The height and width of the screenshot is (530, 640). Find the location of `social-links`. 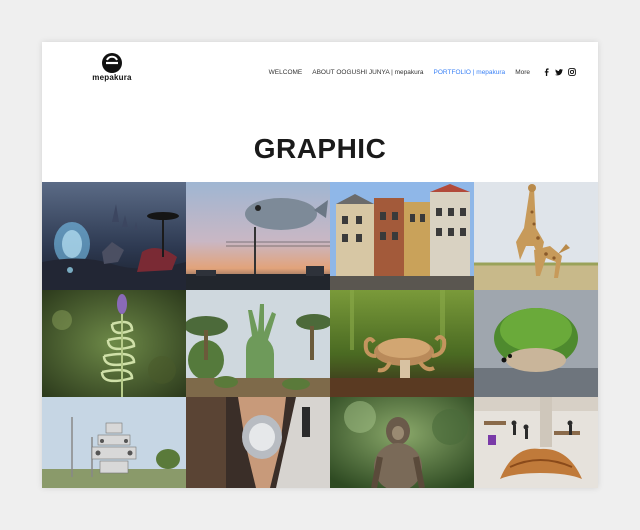

social-links is located at coordinates (559, 72).